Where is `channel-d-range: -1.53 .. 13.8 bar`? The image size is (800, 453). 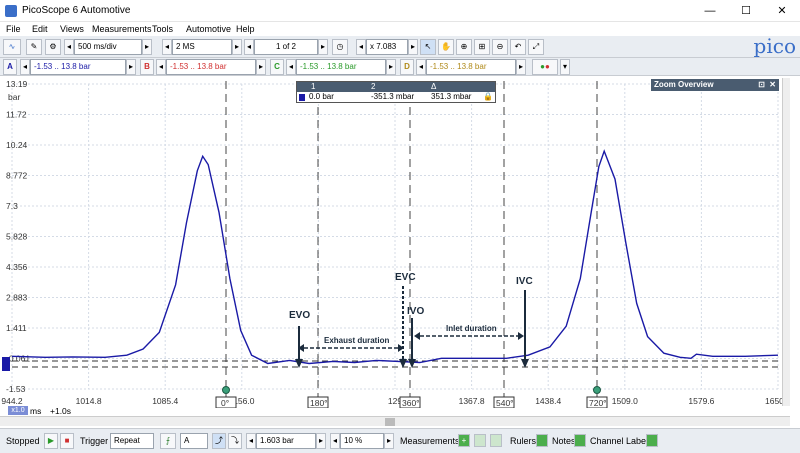
channel-d-range: -1.53 .. 13.8 bar is located at coordinates (471, 67).